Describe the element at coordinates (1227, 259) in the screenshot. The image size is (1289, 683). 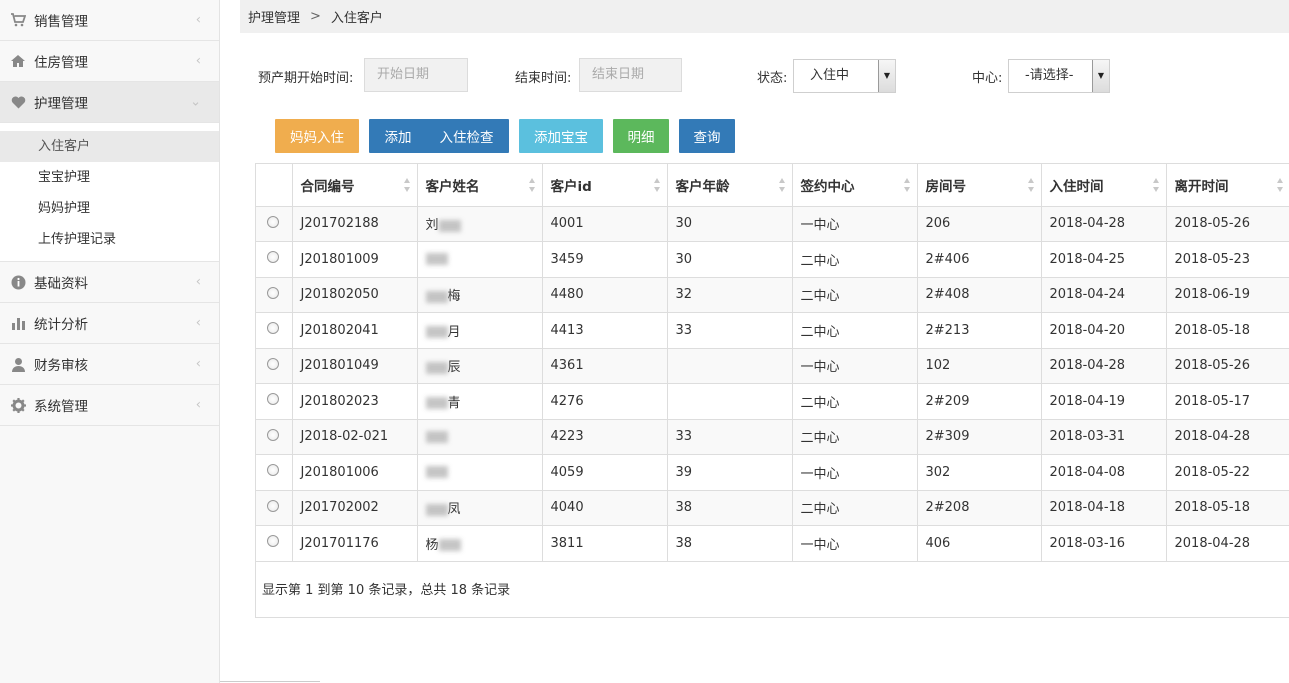
I see `table-cell: 2018-05-23` at that location.